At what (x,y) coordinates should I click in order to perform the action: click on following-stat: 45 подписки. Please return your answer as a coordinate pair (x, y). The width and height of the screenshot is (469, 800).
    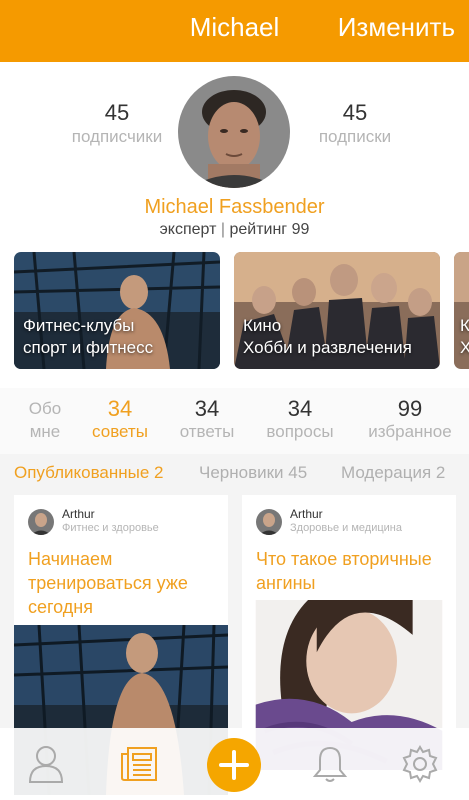
    Looking at the image, I should click on (355, 124).